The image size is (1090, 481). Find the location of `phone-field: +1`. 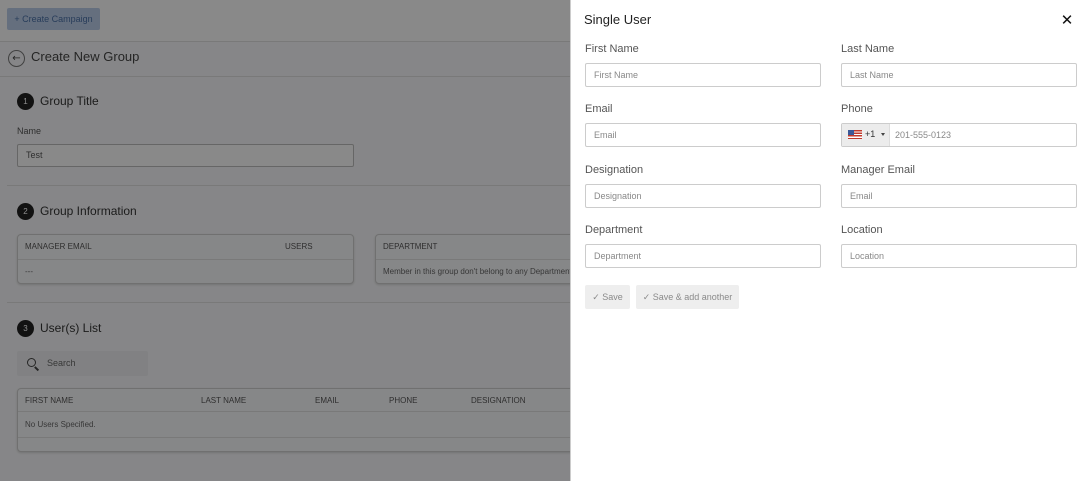

phone-field: +1 is located at coordinates (959, 135).